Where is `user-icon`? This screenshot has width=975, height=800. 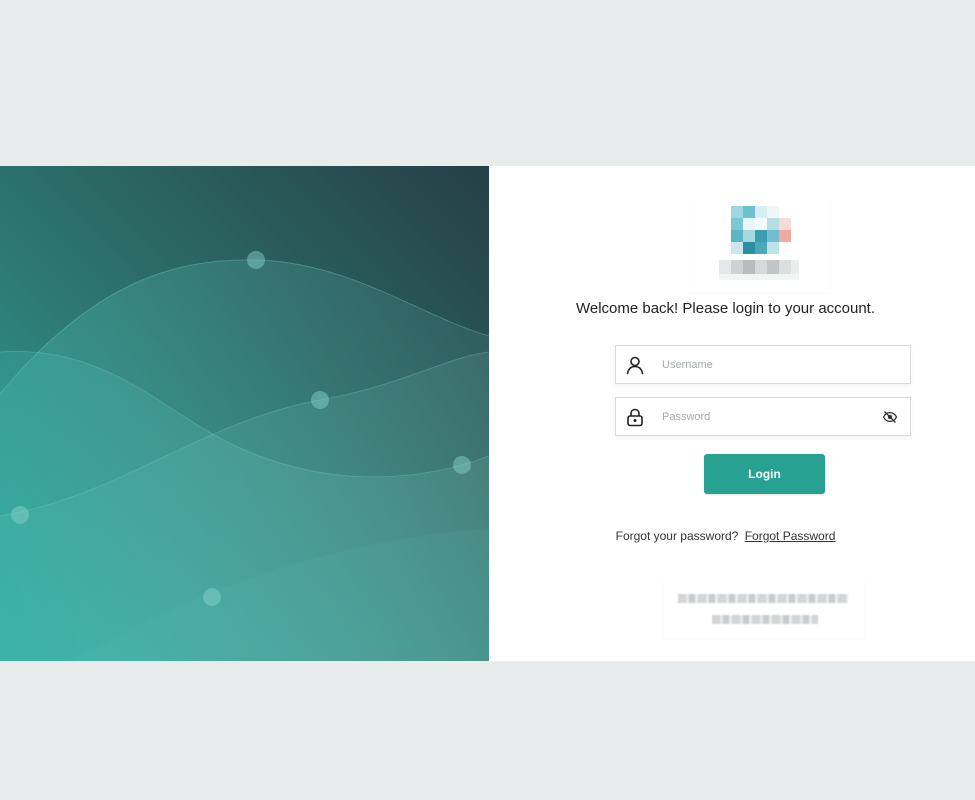
user-icon is located at coordinates (635, 365).